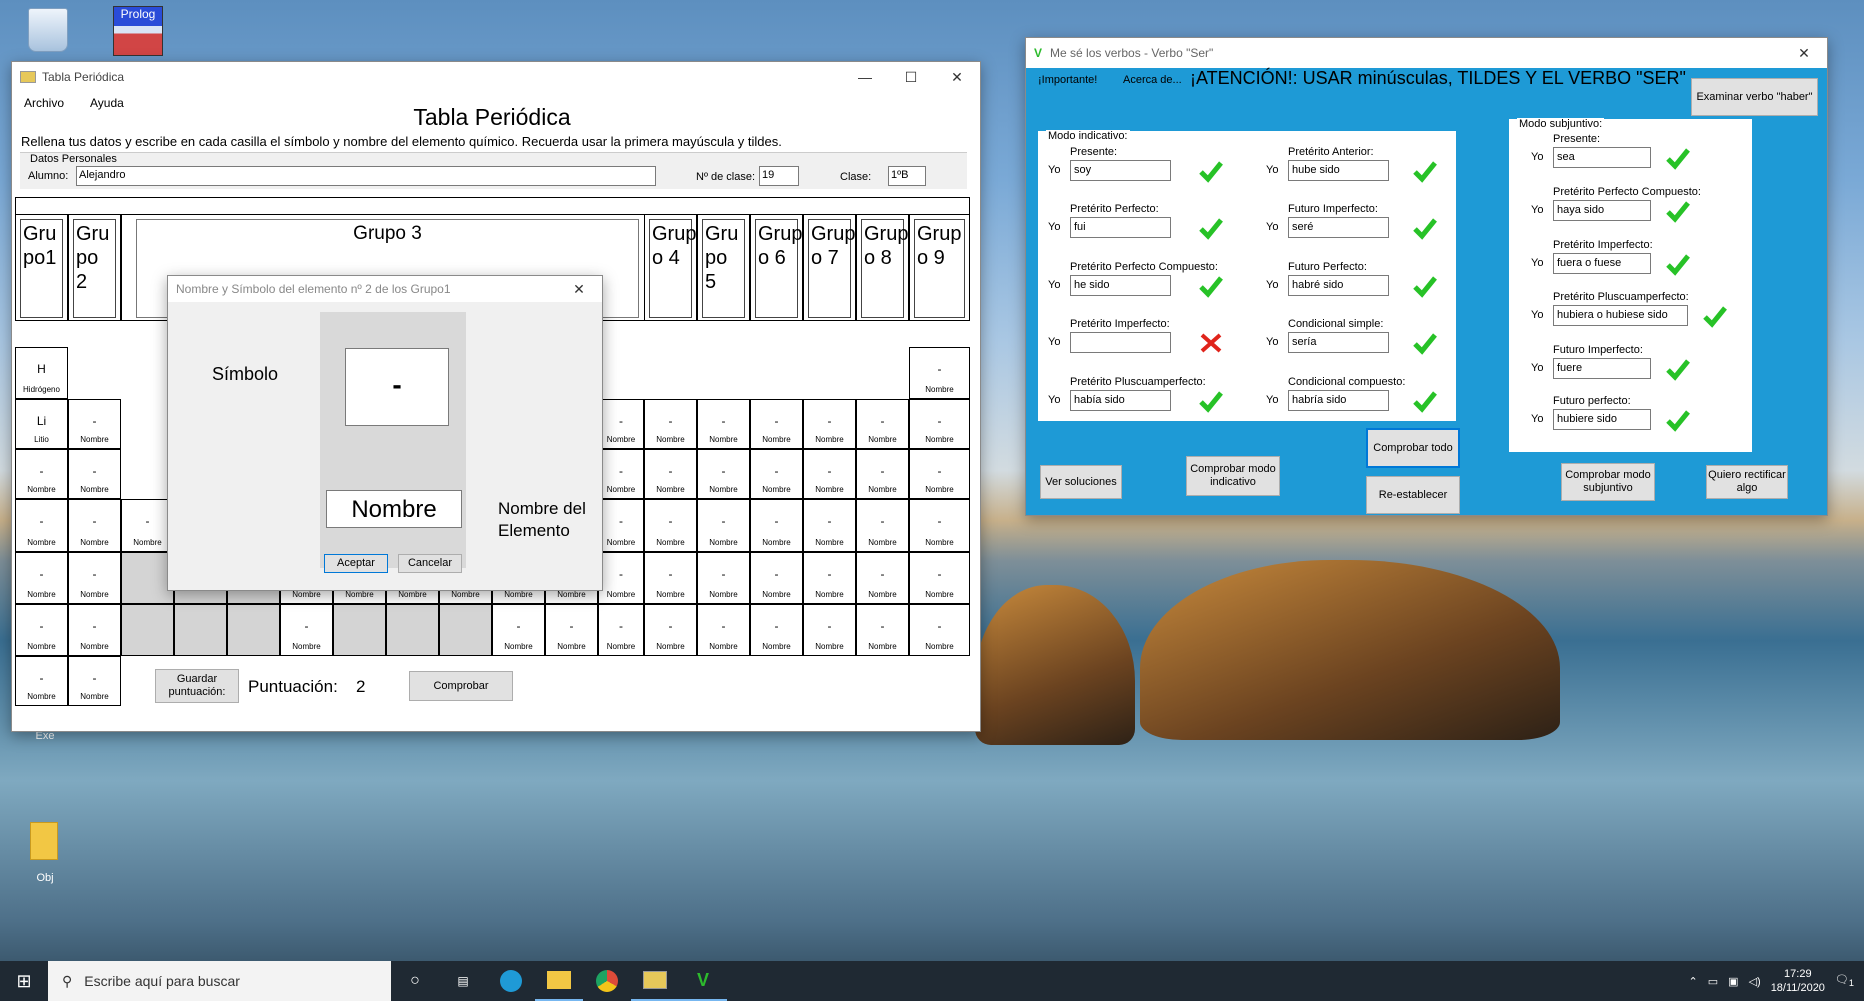 Image resolution: width=1864 pixels, height=1001 pixels. What do you see at coordinates (397, 387) in the screenshot?
I see `symbol-input: -` at bounding box center [397, 387].